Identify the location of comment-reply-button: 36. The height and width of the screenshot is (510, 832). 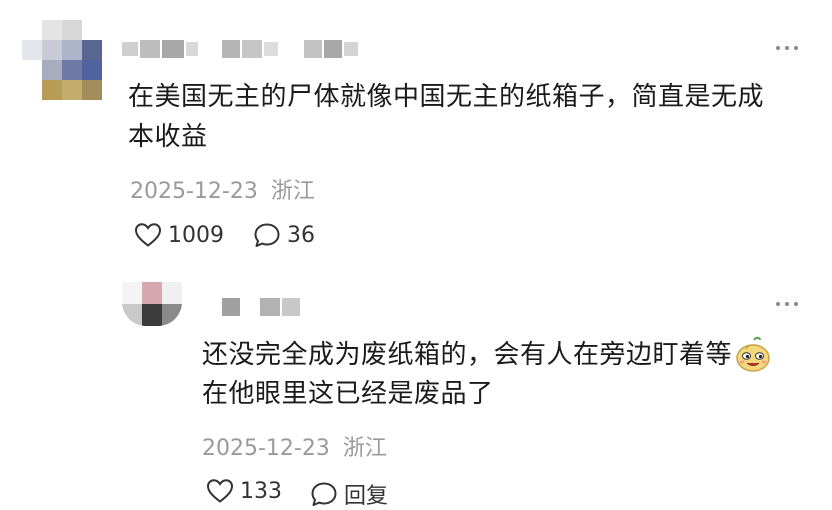
(284, 235).